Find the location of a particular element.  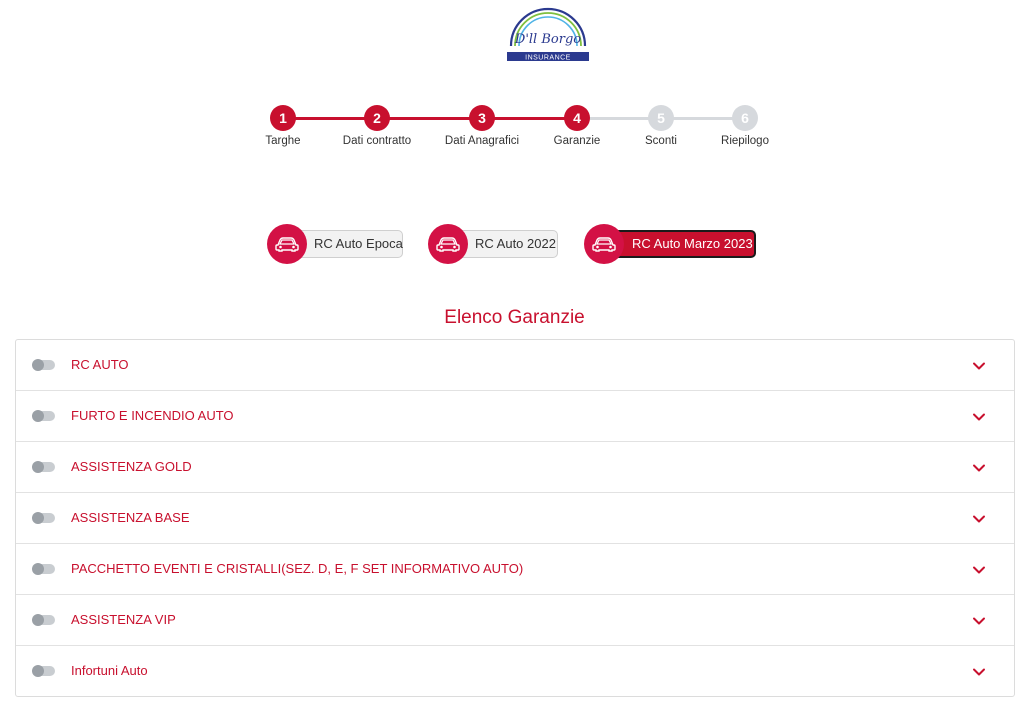

guarantee-label: RC AUTO is located at coordinates (100, 364).